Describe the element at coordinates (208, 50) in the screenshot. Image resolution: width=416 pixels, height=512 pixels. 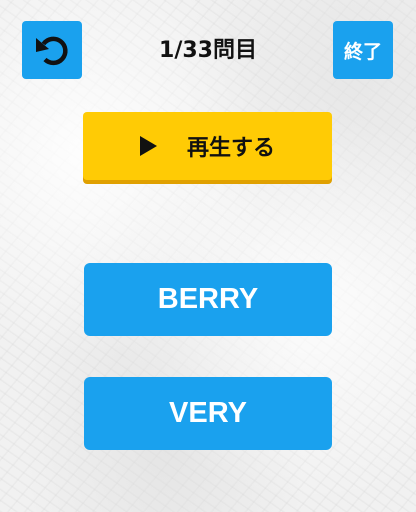
I see `question-progress: 1/33問目` at that location.